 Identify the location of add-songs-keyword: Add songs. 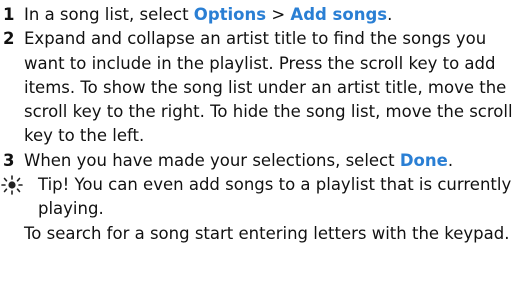
(339, 14).